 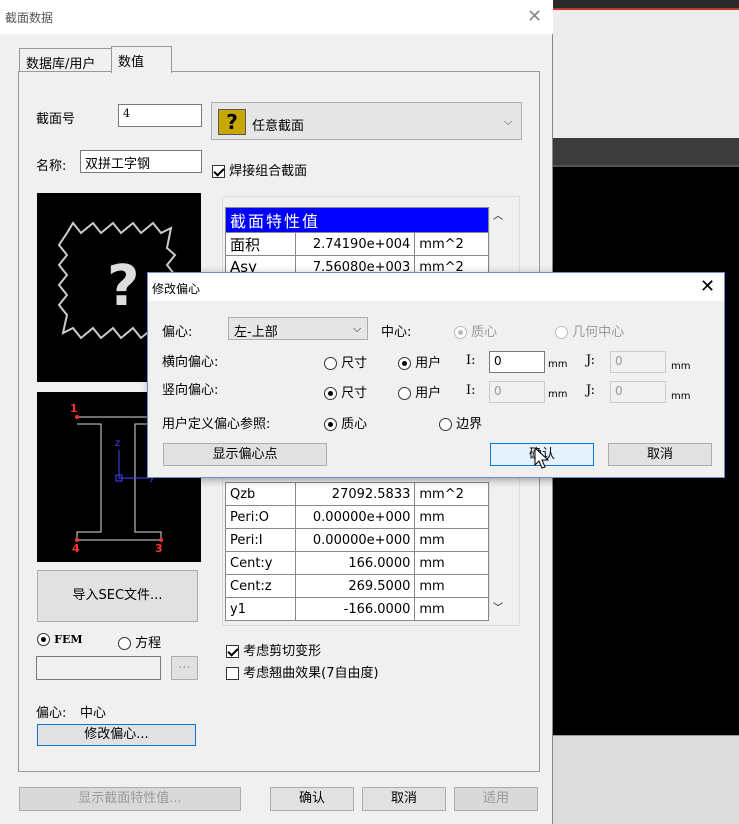 I want to click on chevron-down-icon: ⌵, so click(x=508, y=121).